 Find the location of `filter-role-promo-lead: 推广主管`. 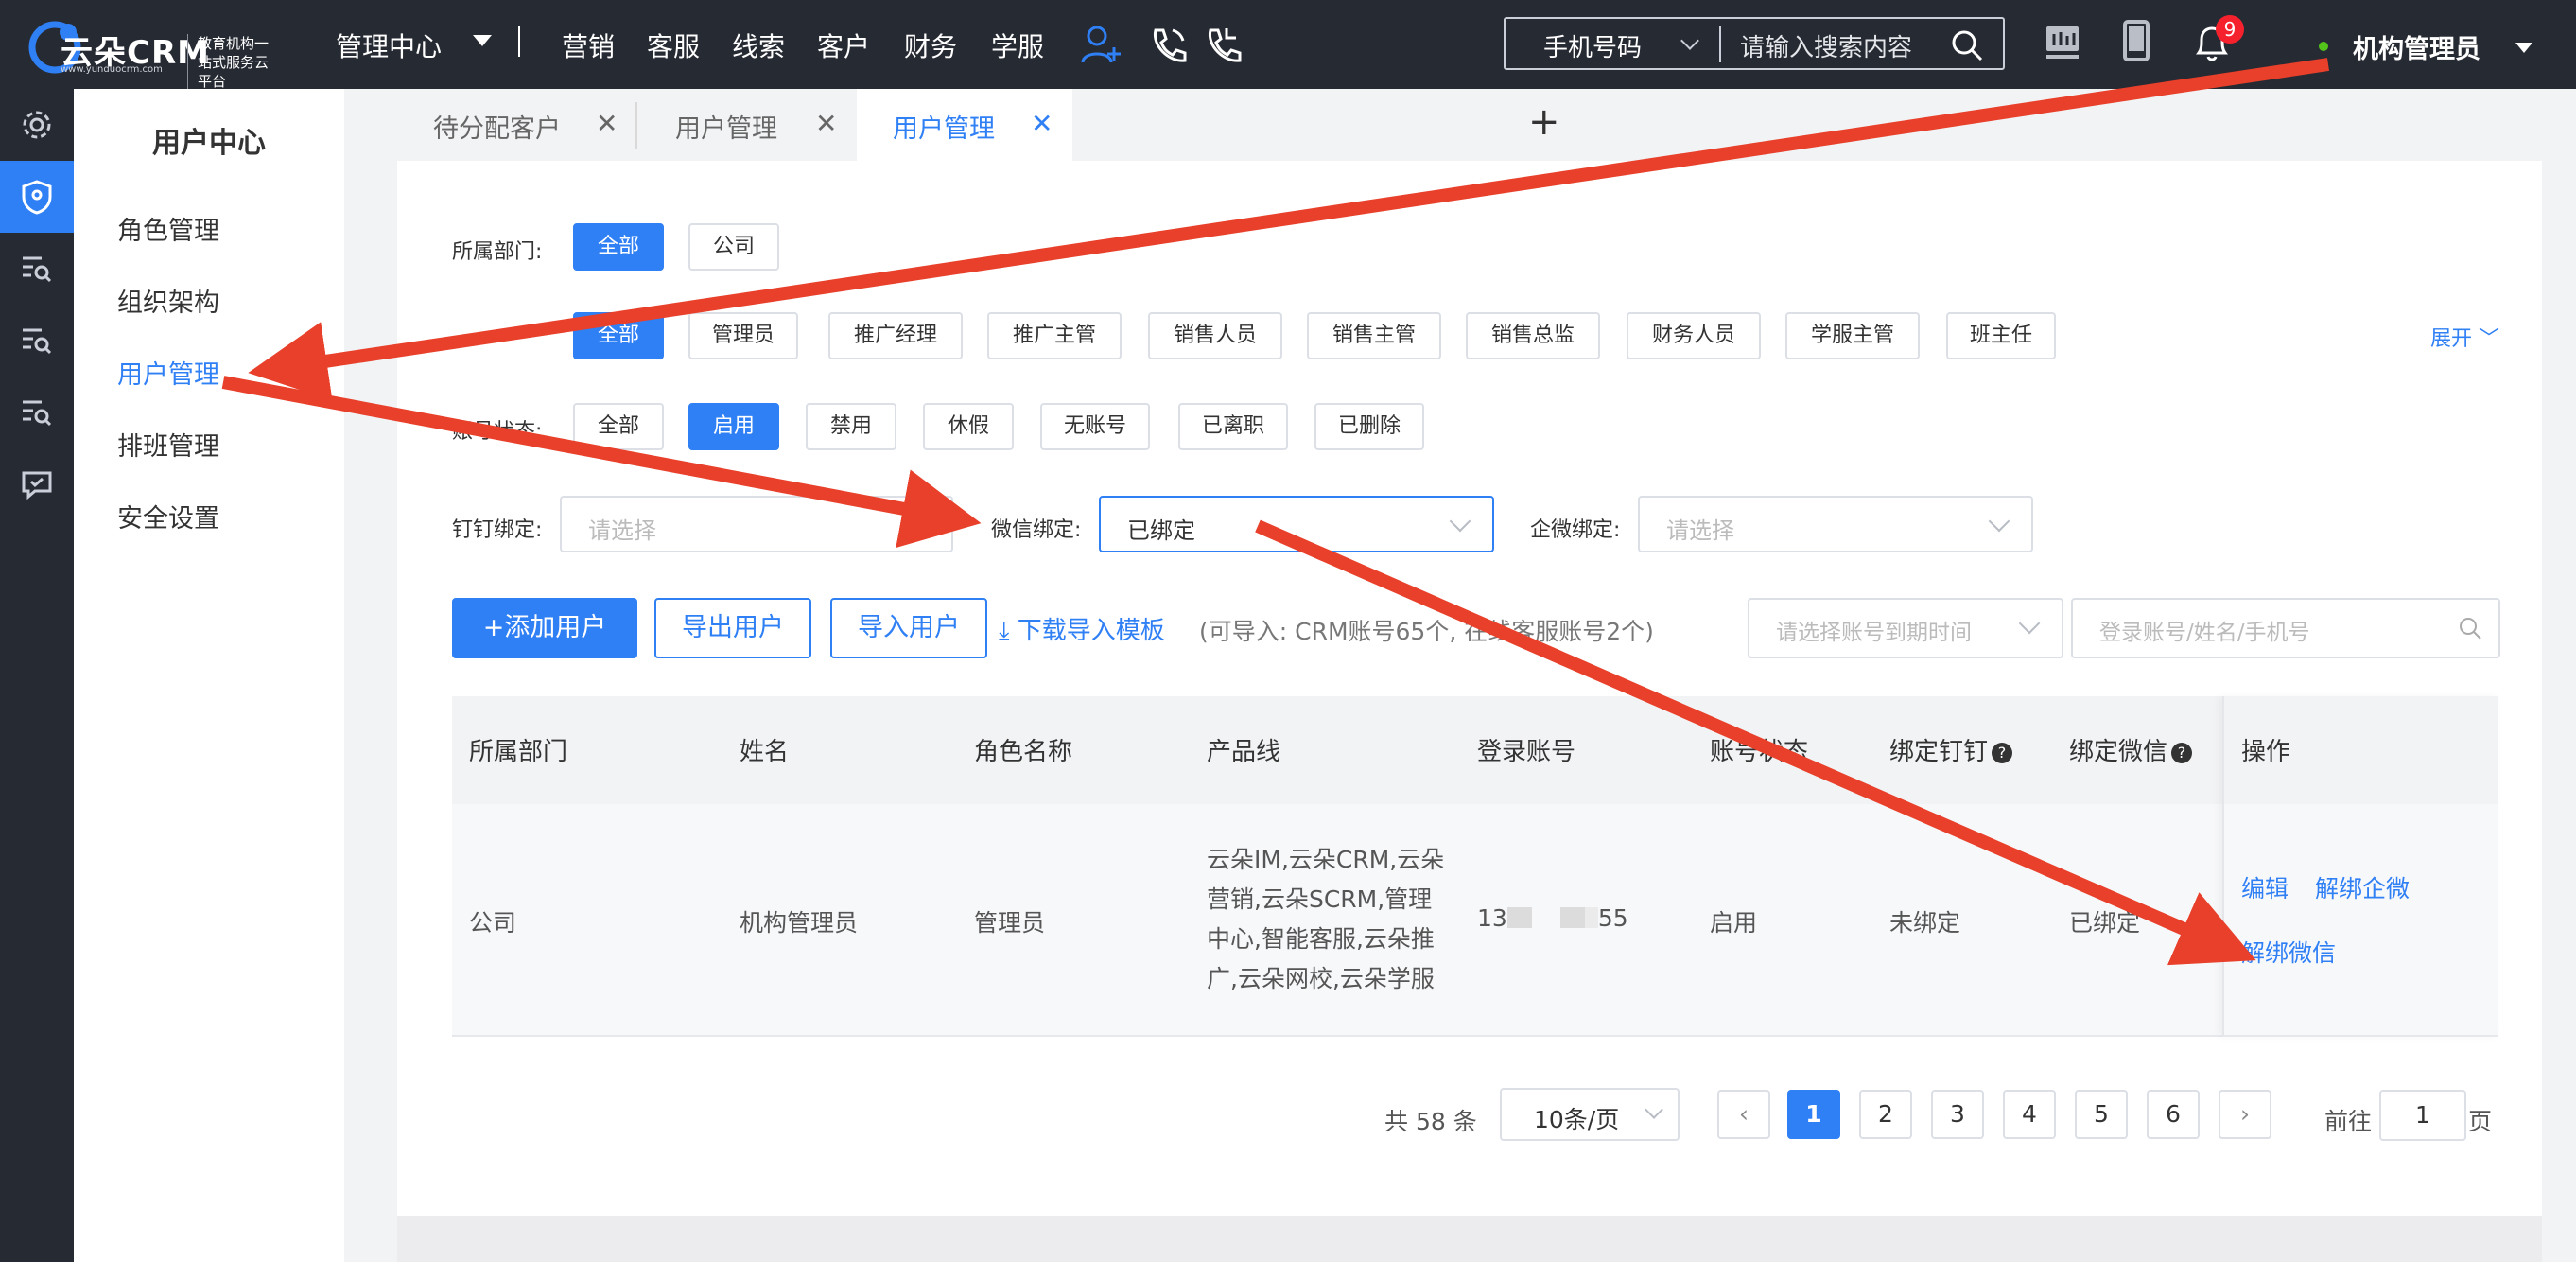

filter-role-promo-lead: 推广主管 is located at coordinates (1054, 335).